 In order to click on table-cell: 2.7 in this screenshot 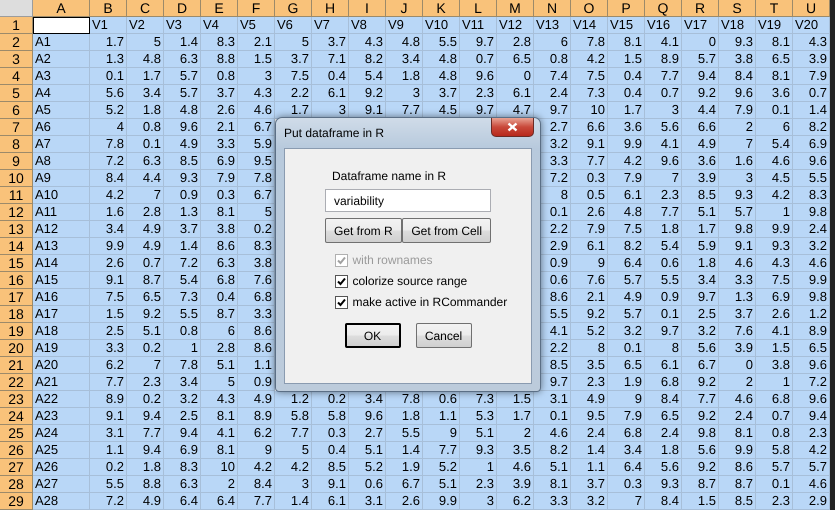, I will do `click(367, 433)`.